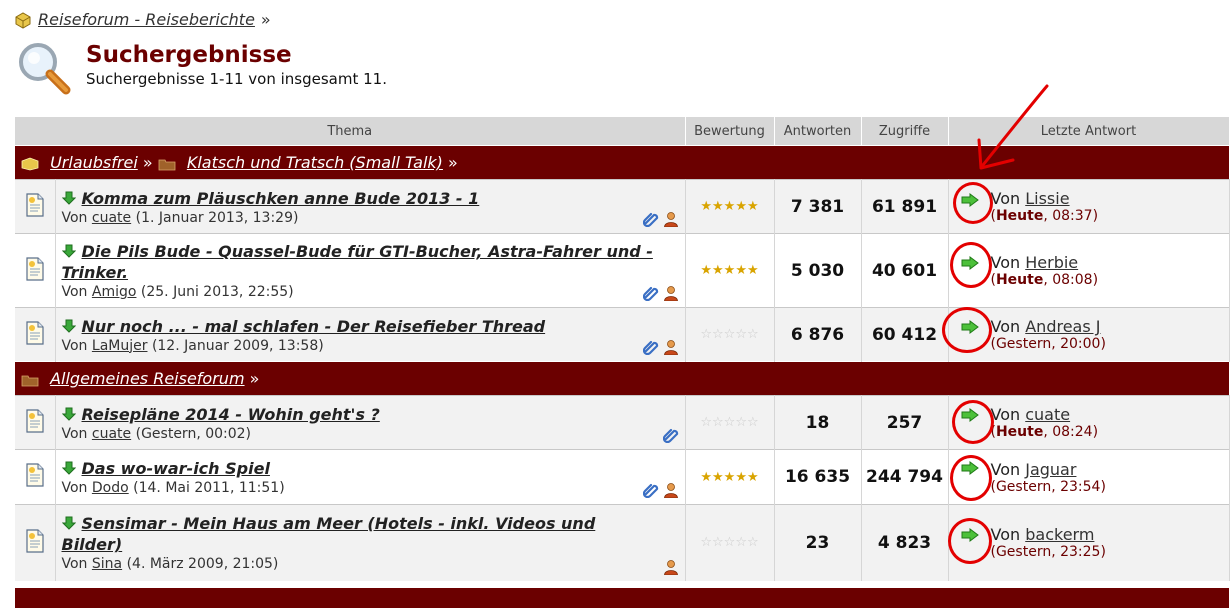 This screenshot has height=608, width=1232. What do you see at coordinates (114, 292) in the screenshot?
I see `thread-author-link: Amigo` at bounding box center [114, 292].